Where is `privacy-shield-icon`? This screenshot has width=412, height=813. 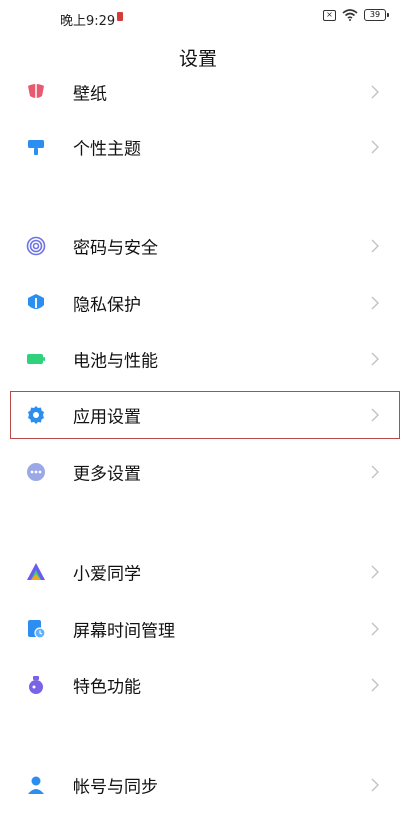
privacy-shield-icon is located at coordinates (36, 301).